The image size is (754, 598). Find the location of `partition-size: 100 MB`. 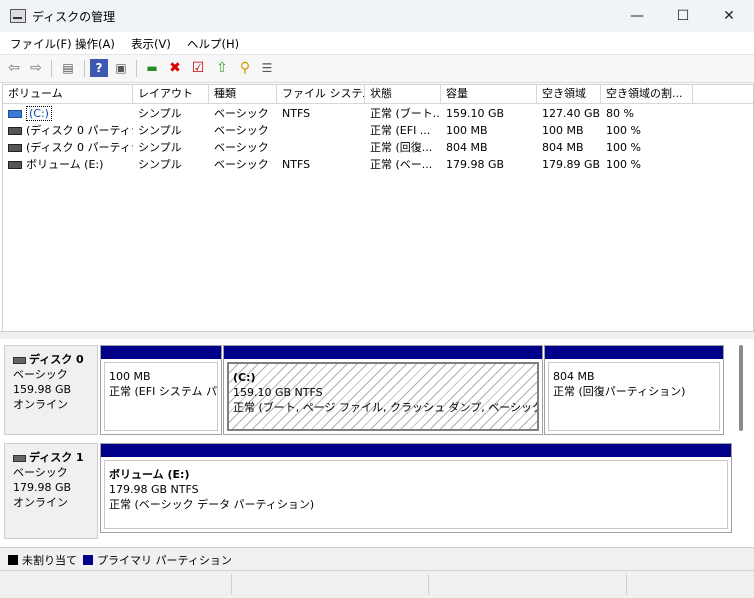

partition-size: 100 MB is located at coordinates (130, 376).